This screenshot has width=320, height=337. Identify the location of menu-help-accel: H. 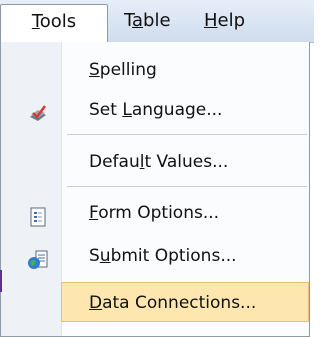
(211, 20).